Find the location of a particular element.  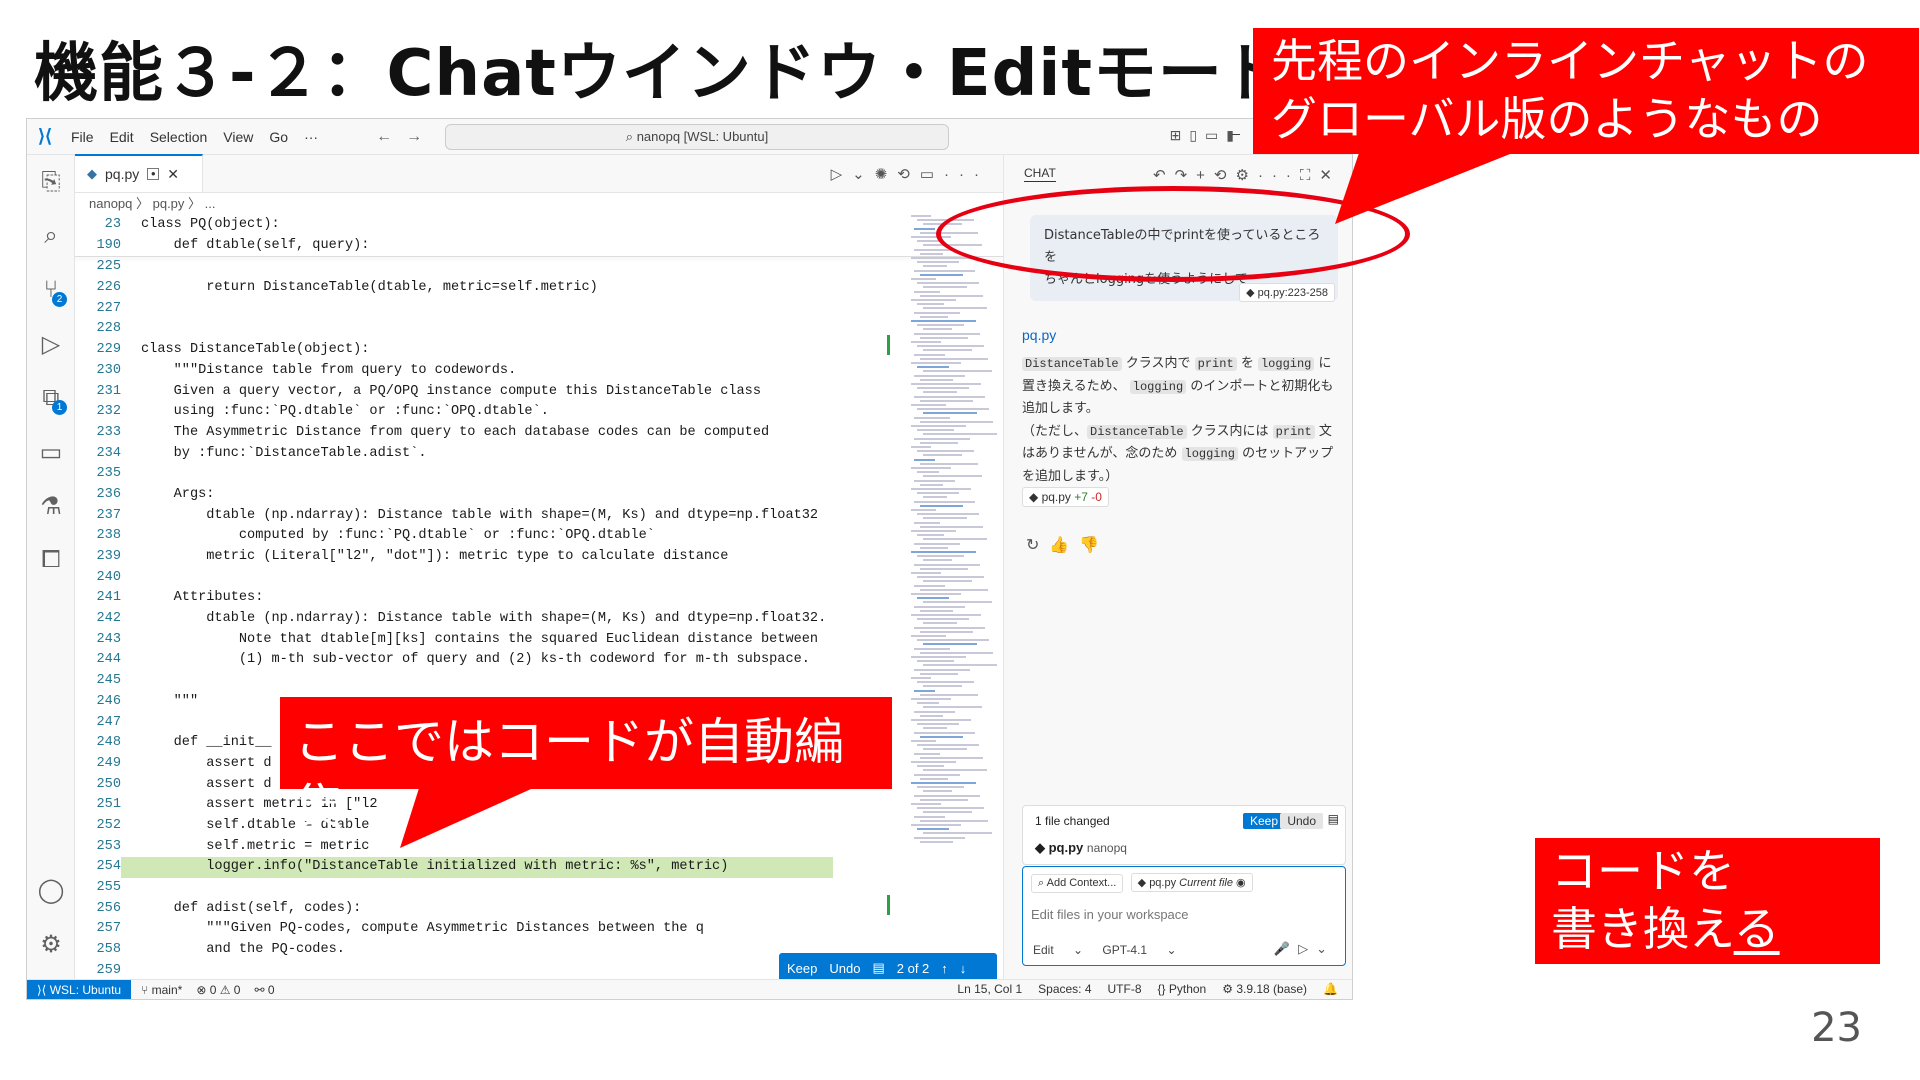

code-line: 235 is located at coordinates (539, 474).